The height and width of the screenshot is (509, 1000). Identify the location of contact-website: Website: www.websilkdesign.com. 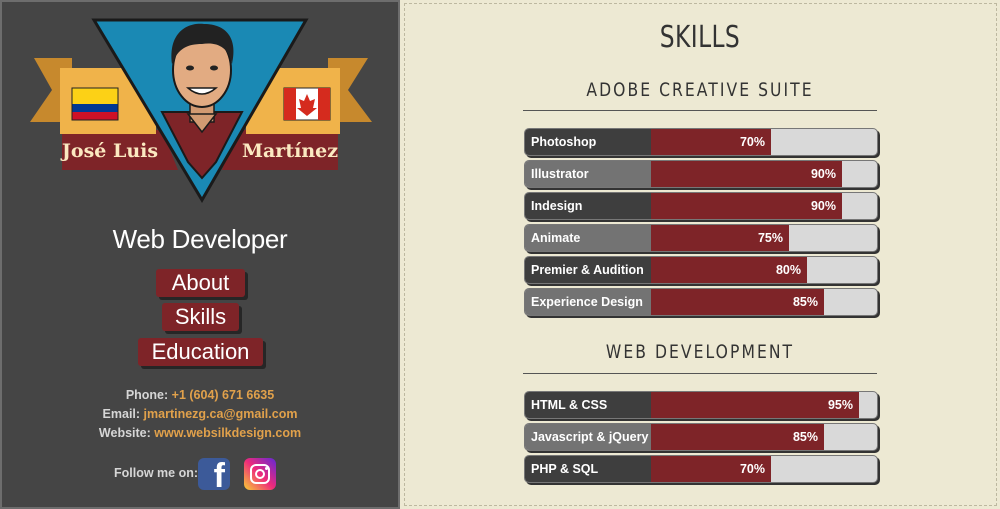
(200, 433).